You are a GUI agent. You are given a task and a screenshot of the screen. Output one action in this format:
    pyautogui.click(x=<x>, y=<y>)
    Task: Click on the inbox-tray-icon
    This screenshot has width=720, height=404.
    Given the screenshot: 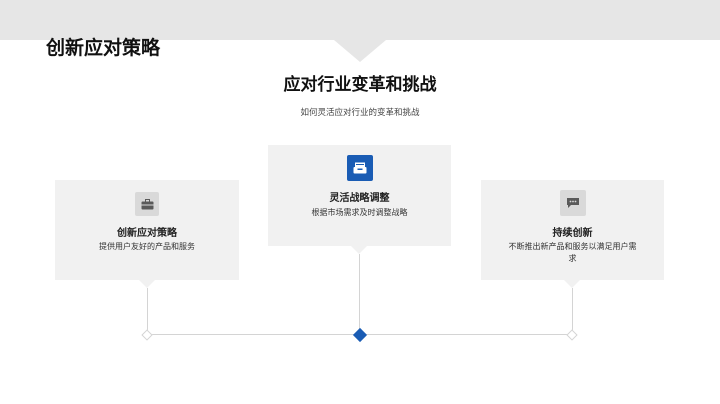 What is the action you would take?
    pyautogui.click(x=360, y=168)
    